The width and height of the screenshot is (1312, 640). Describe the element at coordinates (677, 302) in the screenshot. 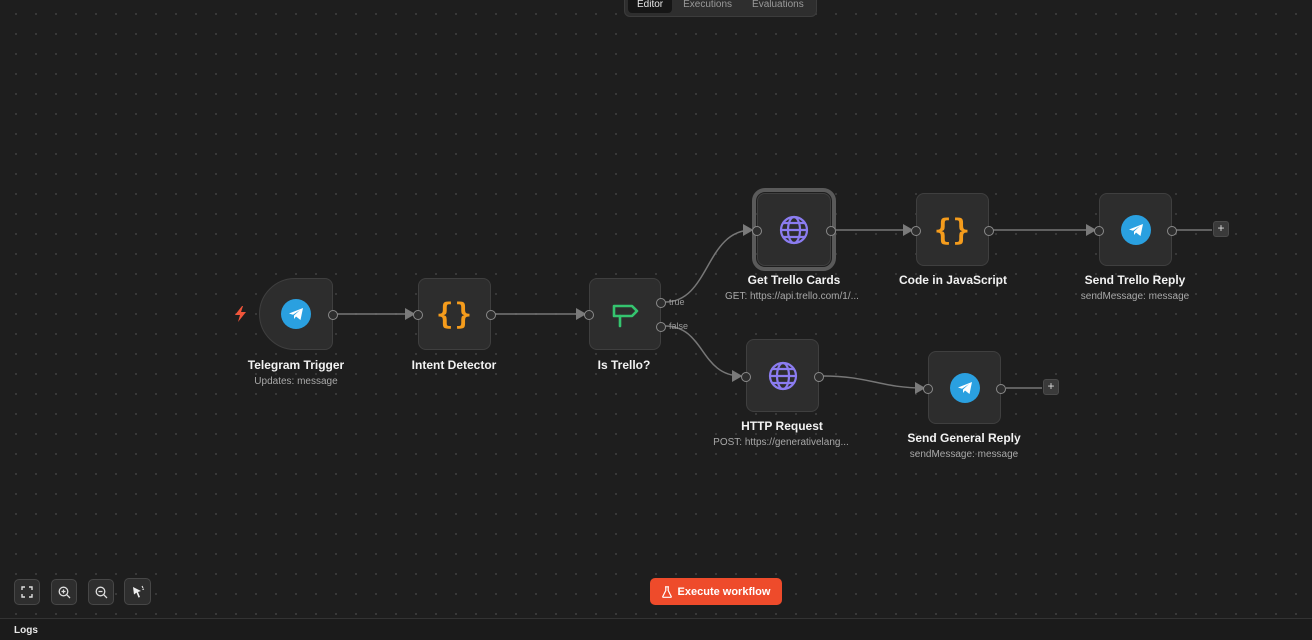

I see `branch-label-true: true` at that location.